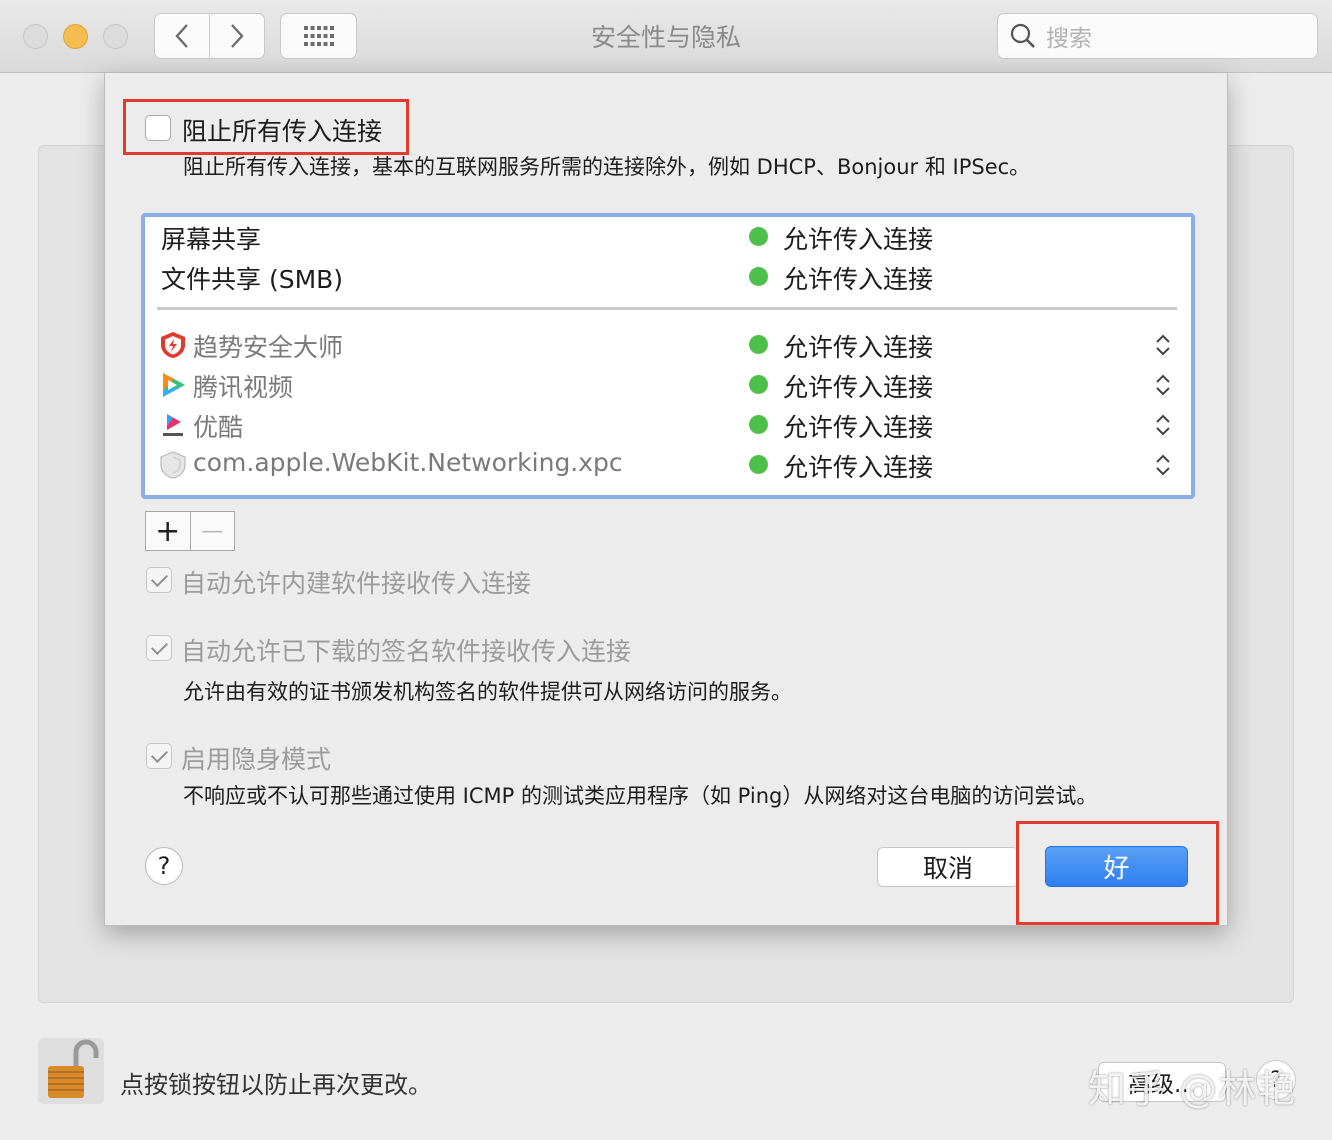 The height and width of the screenshot is (1140, 1332). What do you see at coordinates (168, 531) in the screenshot?
I see `add-app-button: +` at bounding box center [168, 531].